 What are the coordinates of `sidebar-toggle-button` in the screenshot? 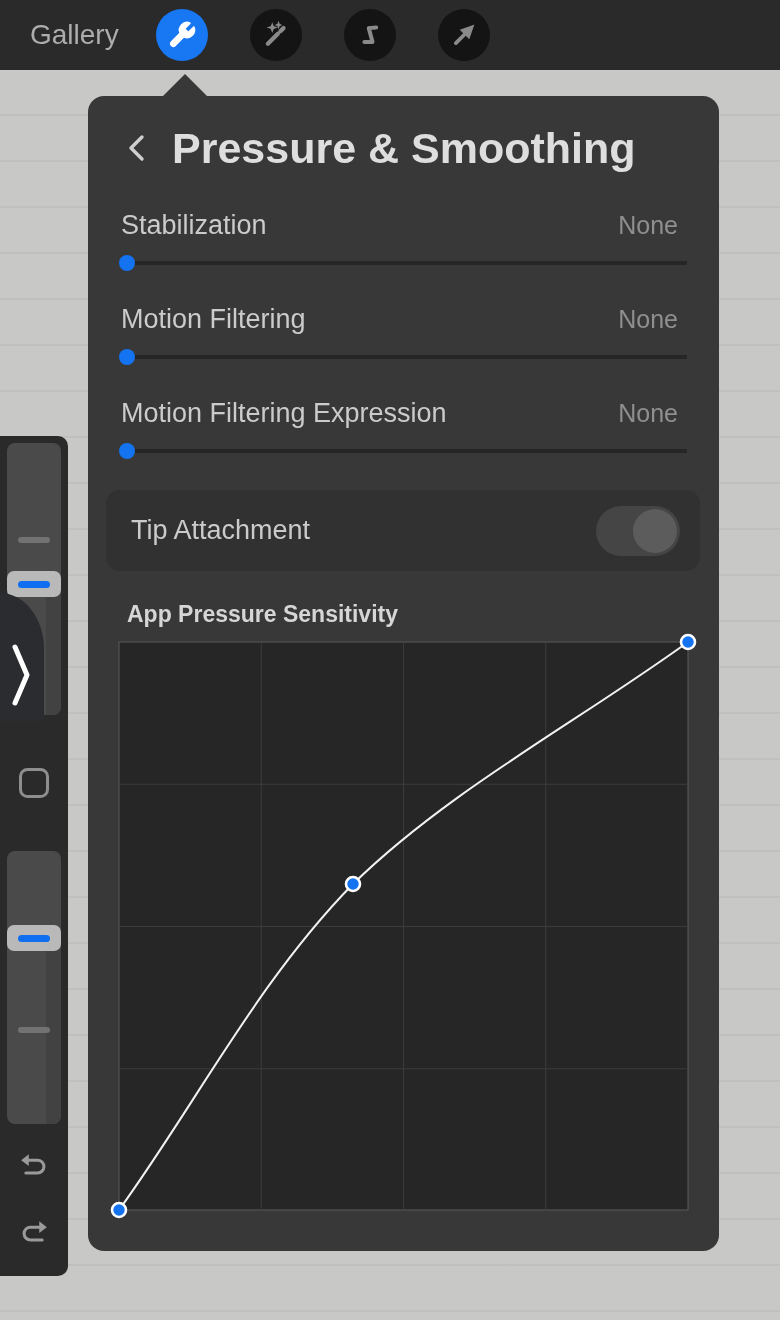 It's located at (22, 657).